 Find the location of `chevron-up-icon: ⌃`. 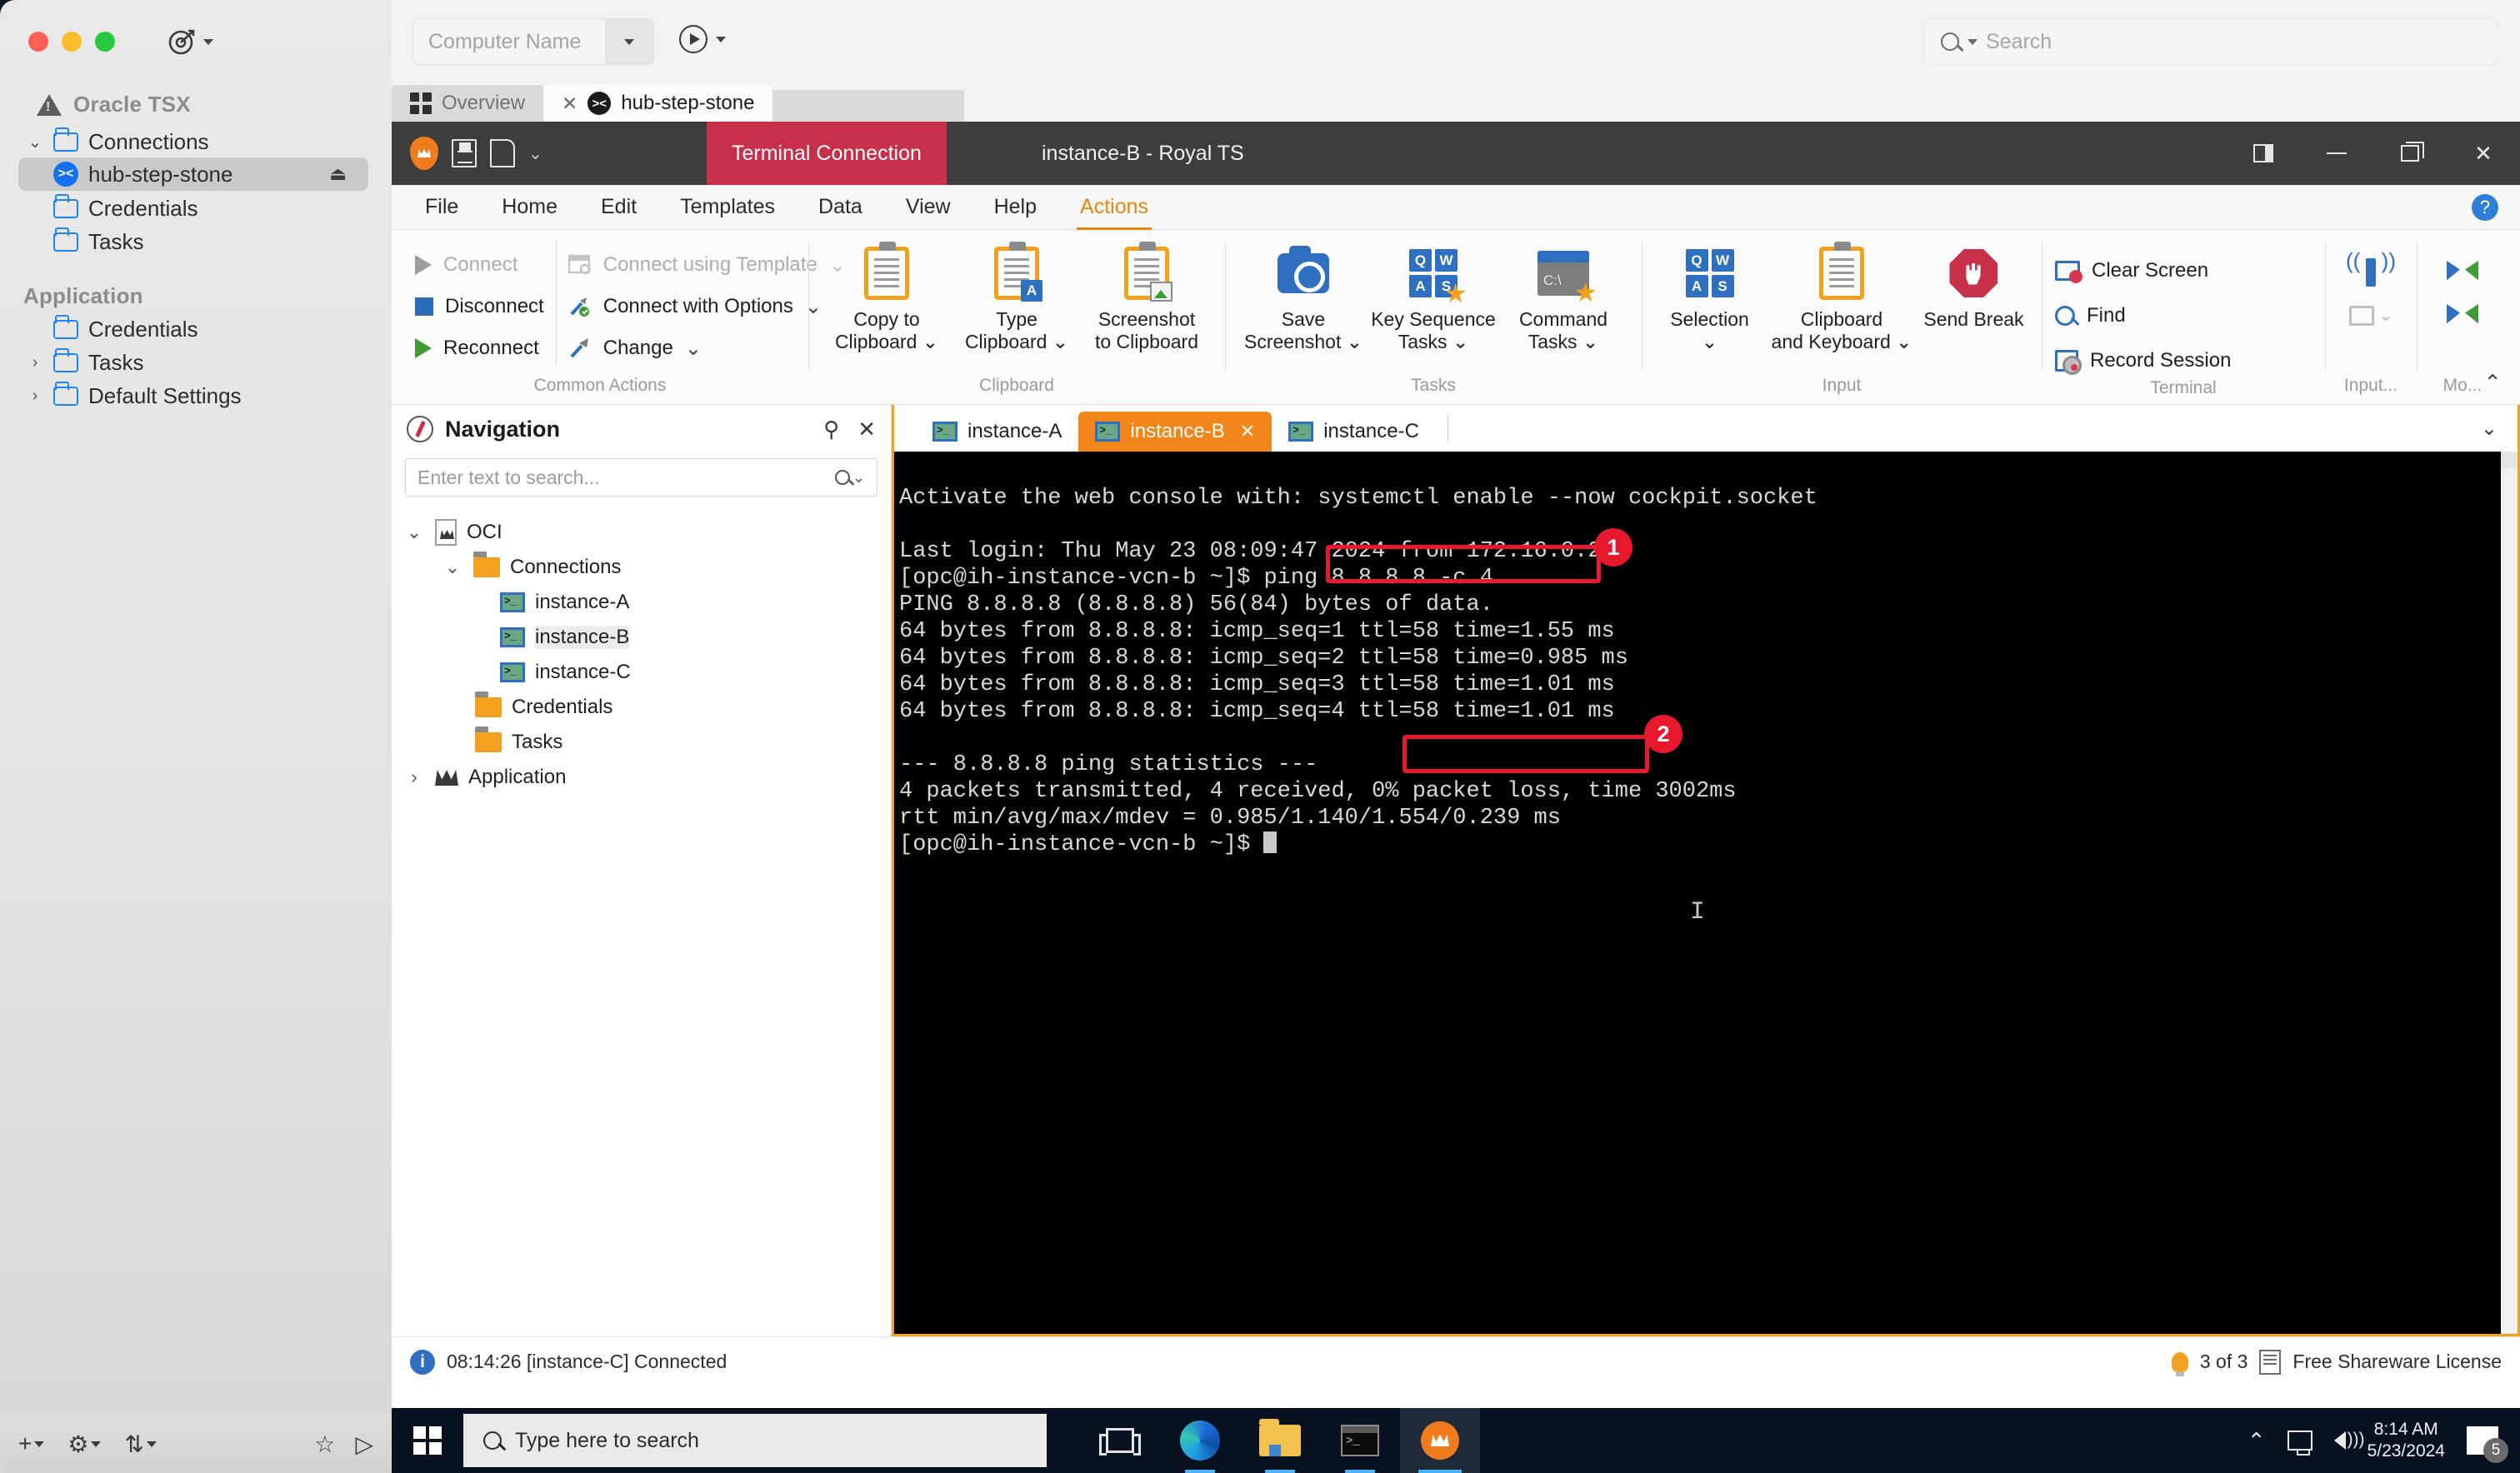

chevron-up-icon: ⌃ is located at coordinates (2257, 1441).